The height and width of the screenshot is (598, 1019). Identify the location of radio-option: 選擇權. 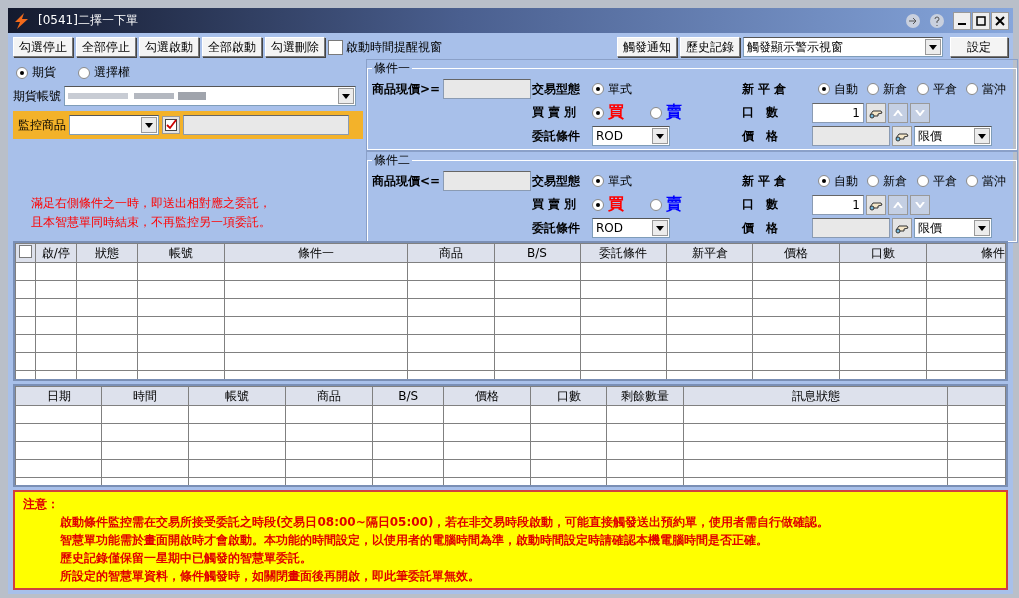
(104, 72).